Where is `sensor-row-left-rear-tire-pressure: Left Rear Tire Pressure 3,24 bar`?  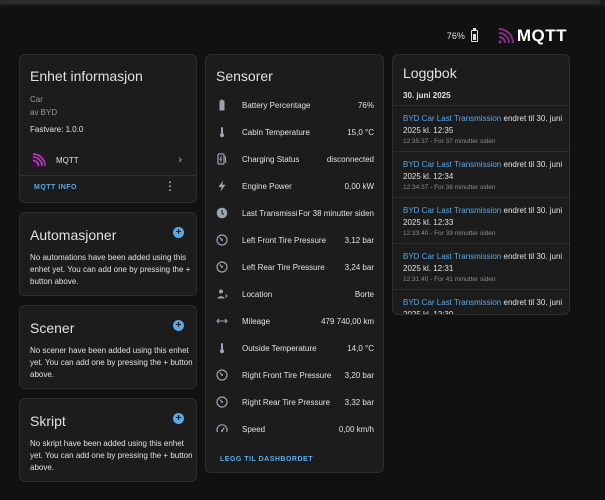
sensor-row-left-rear-tire-pressure: Left Rear Tire Pressure 3,24 bar is located at coordinates (294, 267).